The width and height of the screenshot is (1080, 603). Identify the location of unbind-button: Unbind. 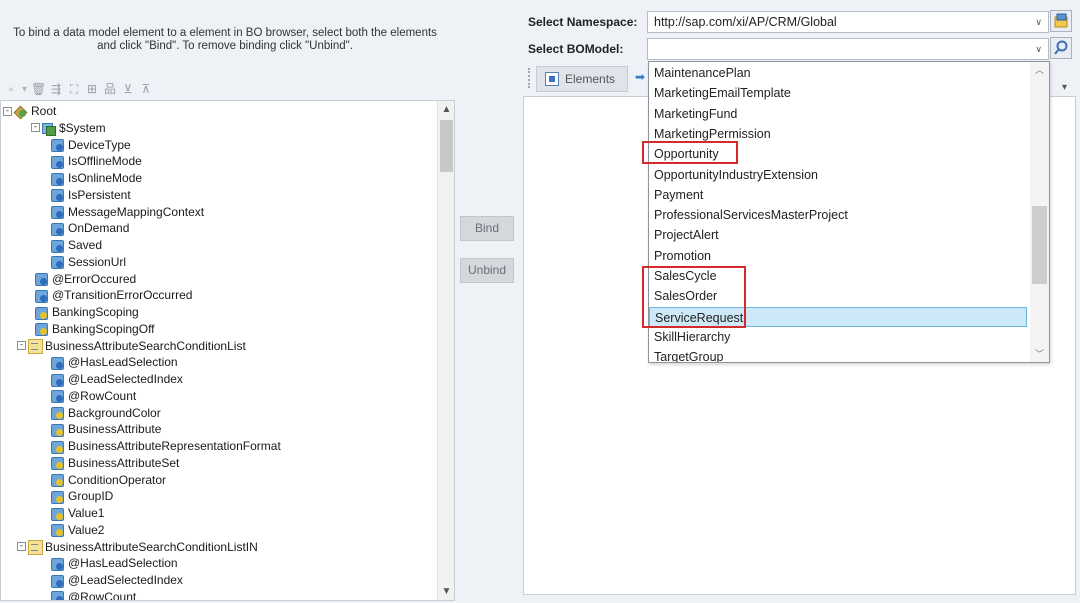
(487, 270).